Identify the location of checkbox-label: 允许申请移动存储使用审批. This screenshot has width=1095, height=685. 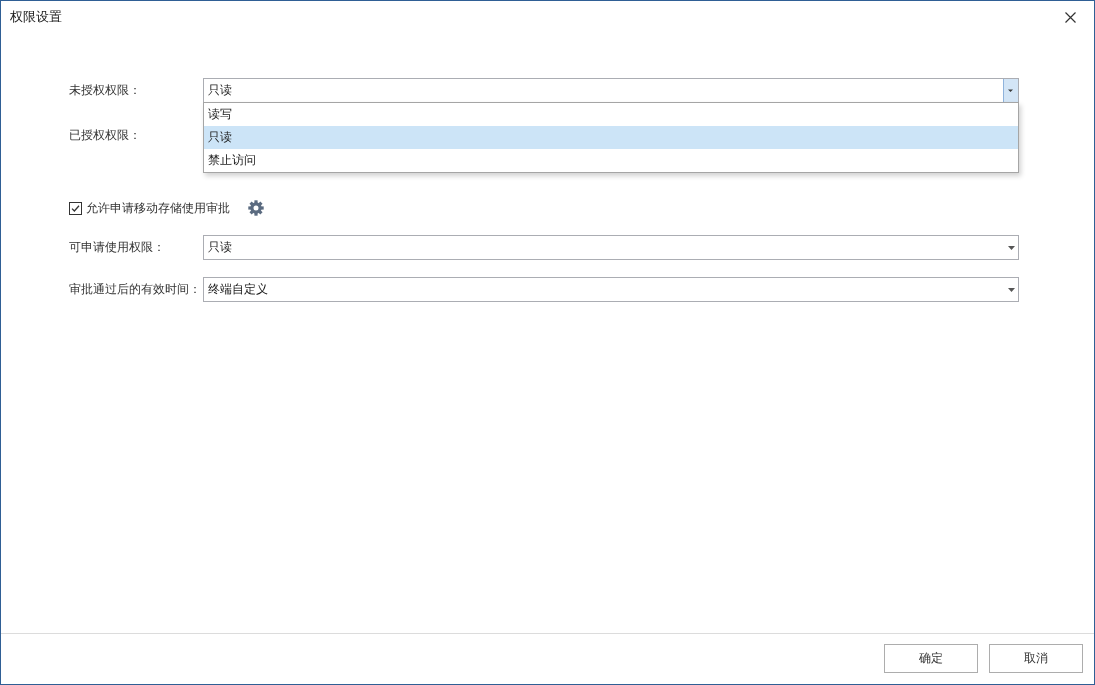
(158, 208).